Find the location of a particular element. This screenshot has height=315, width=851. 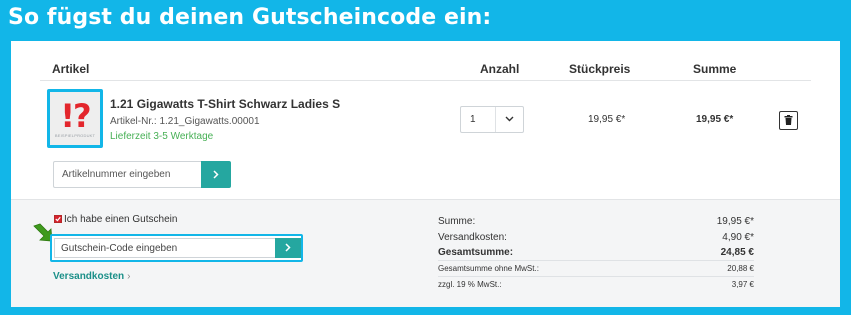

article-number-input is located at coordinates (127, 174).